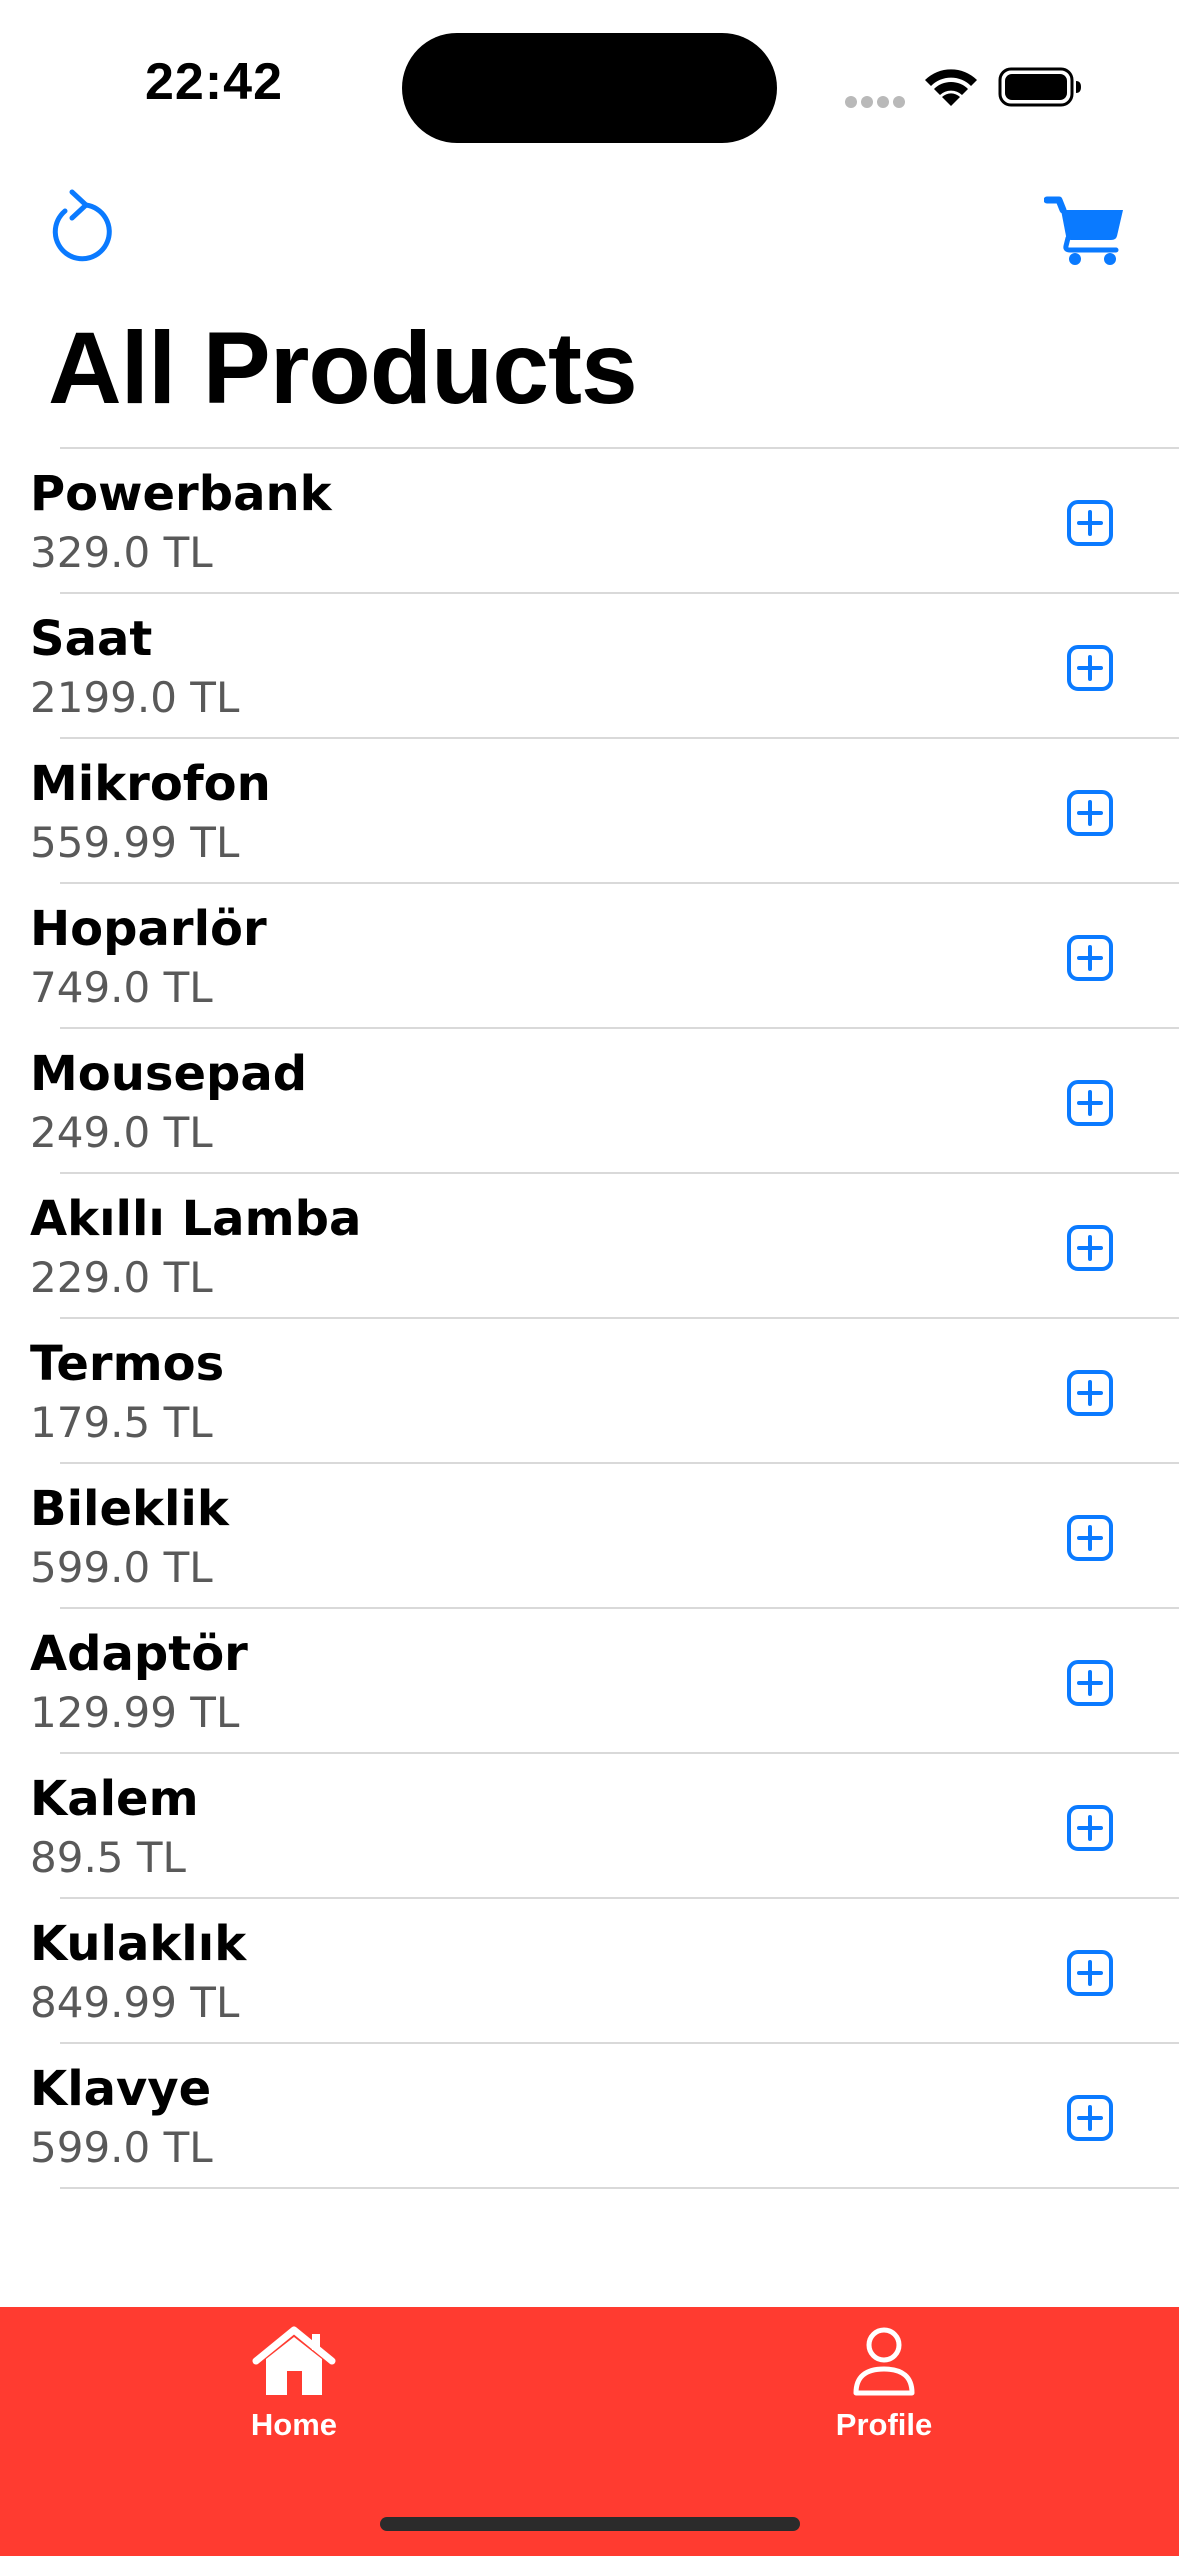 The height and width of the screenshot is (2556, 1179). What do you see at coordinates (121, 1422) in the screenshot?
I see `product-price: 179.5 TL` at bounding box center [121, 1422].